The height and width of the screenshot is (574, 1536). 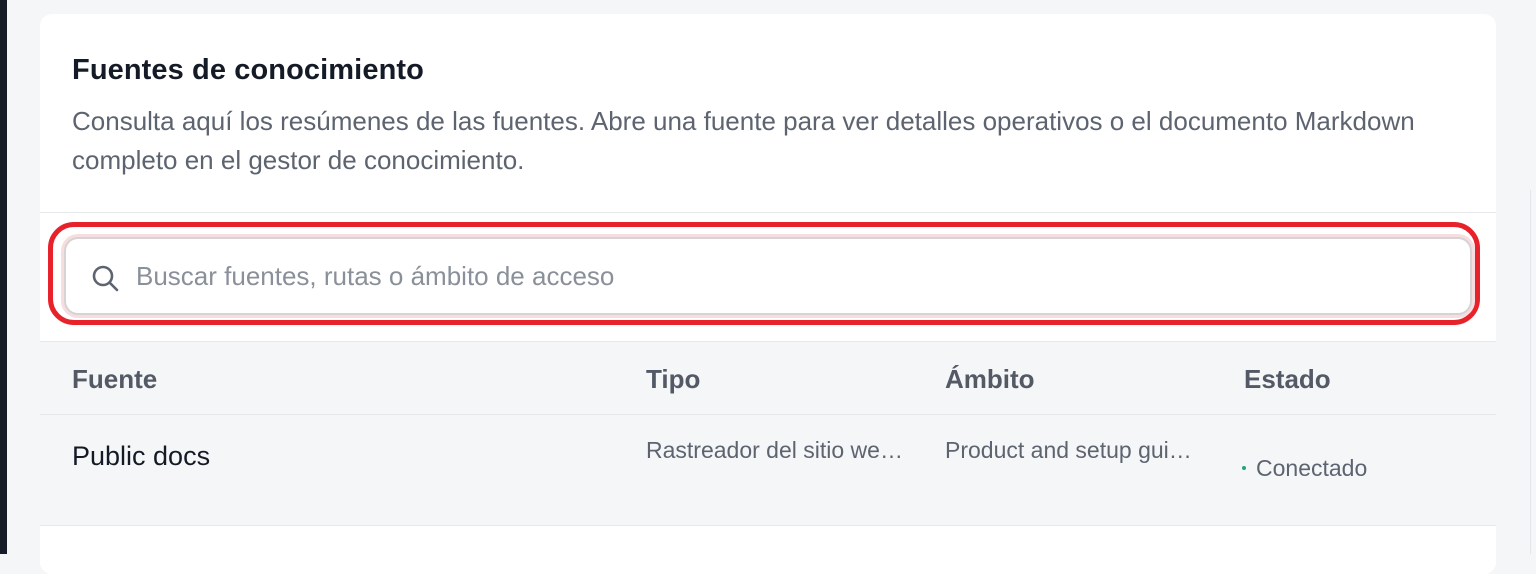 What do you see at coordinates (1529, 277) in the screenshot?
I see `adjacent-panel-edge` at bounding box center [1529, 277].